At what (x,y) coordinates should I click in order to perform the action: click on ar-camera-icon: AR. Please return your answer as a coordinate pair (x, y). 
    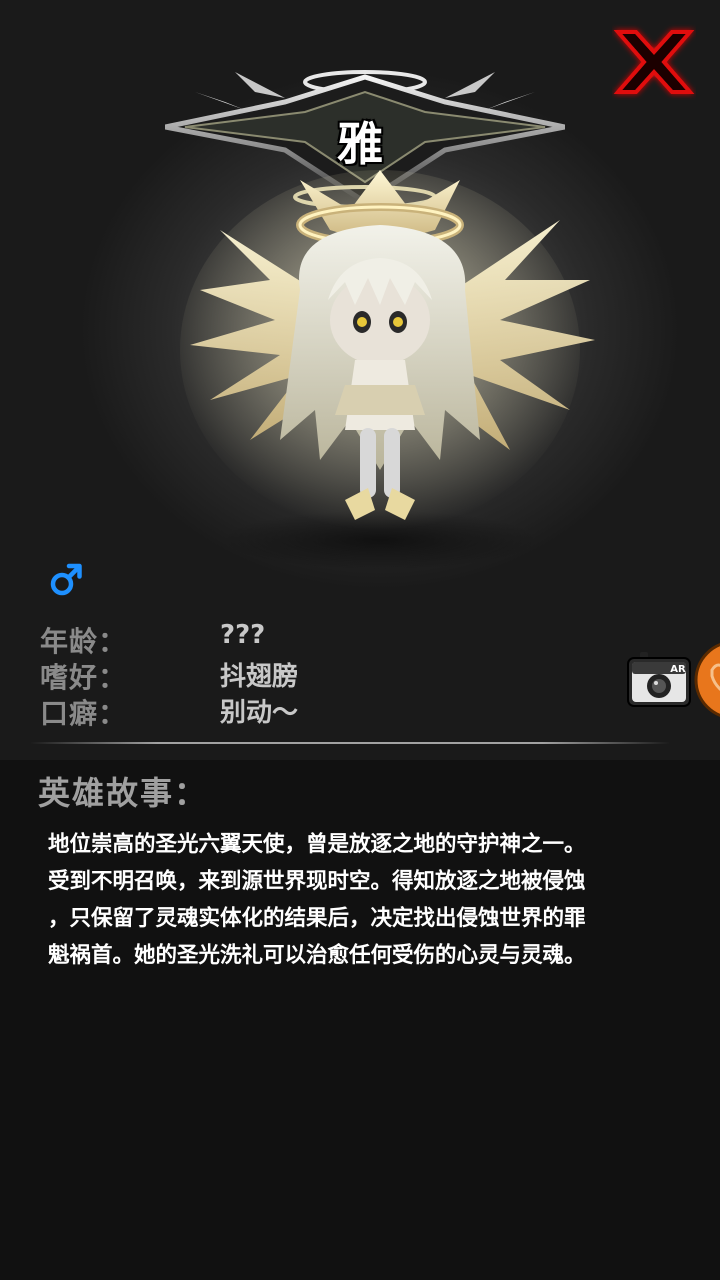
    Looking at the image, I should click on (659, 679).